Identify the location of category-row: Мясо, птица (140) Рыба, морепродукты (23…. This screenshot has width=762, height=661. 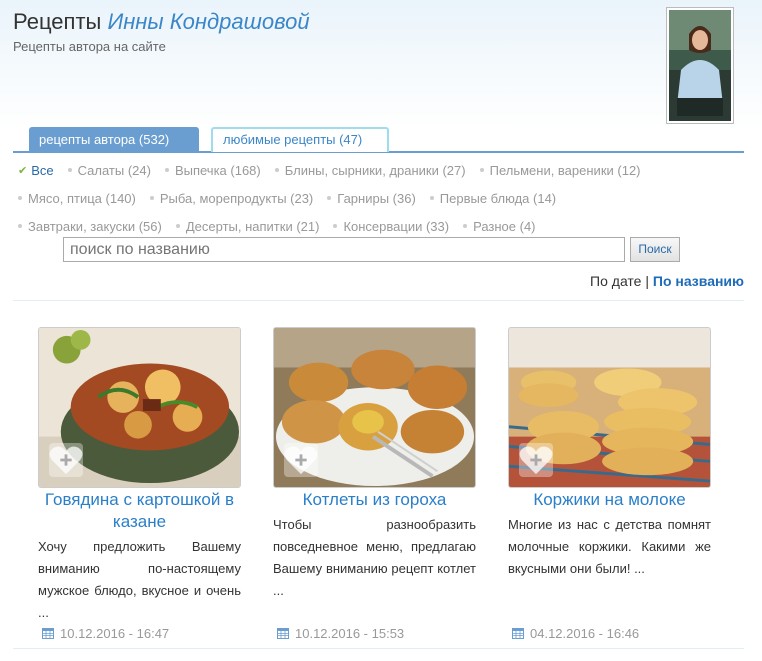
(383, 198).